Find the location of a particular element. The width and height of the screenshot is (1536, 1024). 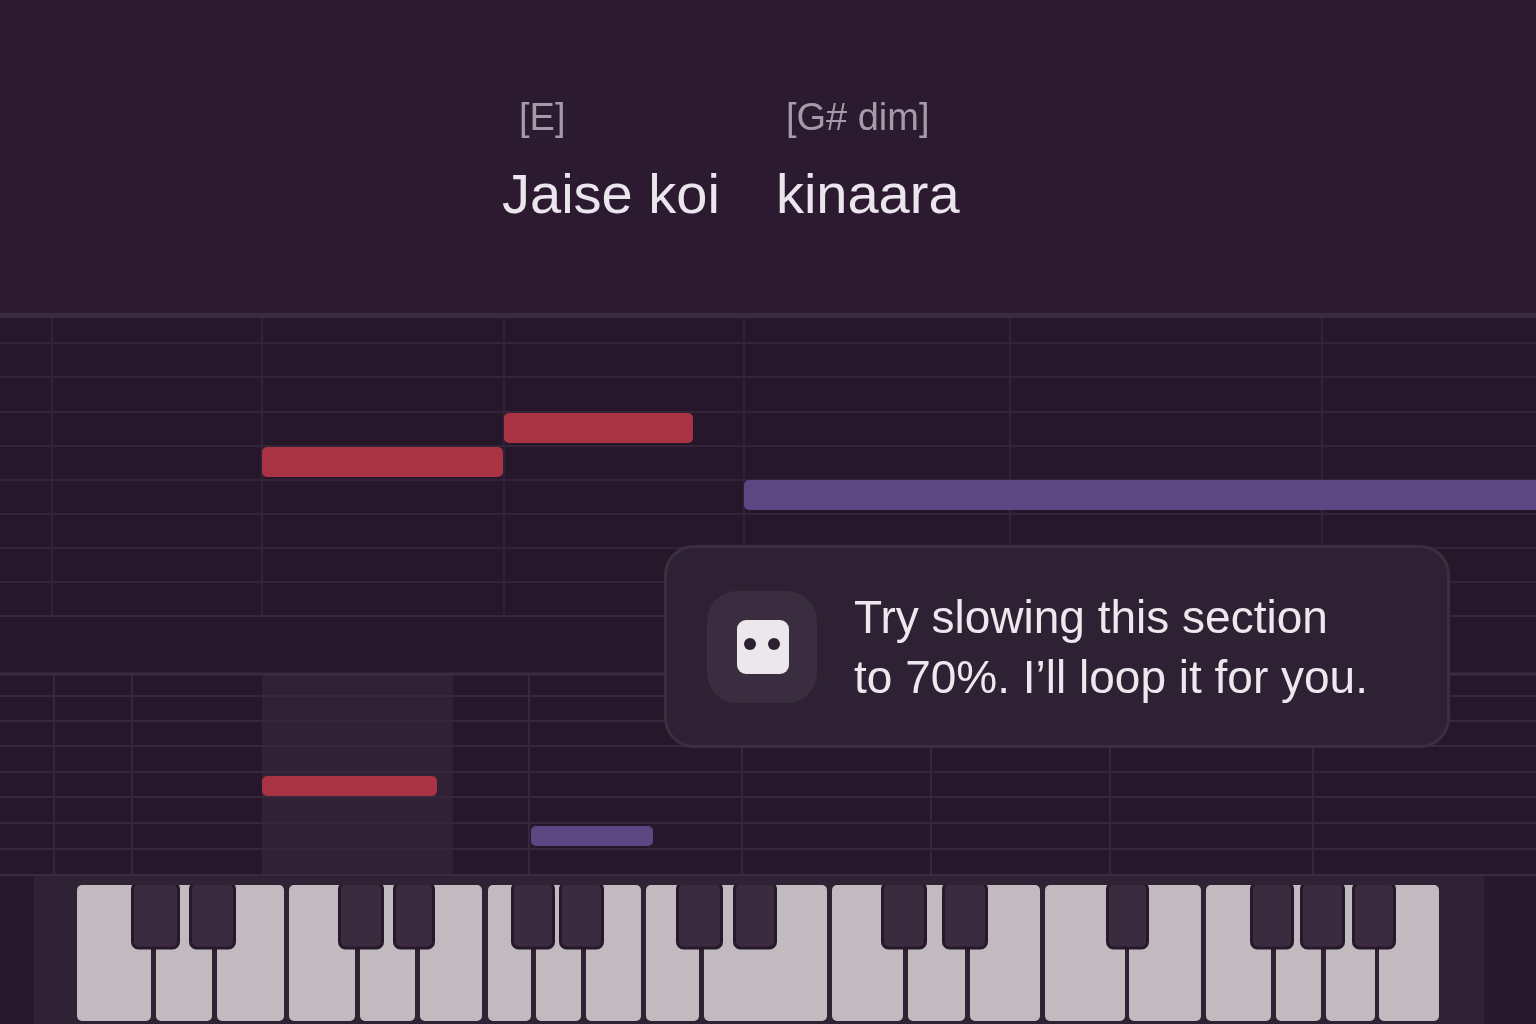

tip-message: Try slowing this section to 70%. I’ll loop it for you. is located at coordinates (1111, 647).